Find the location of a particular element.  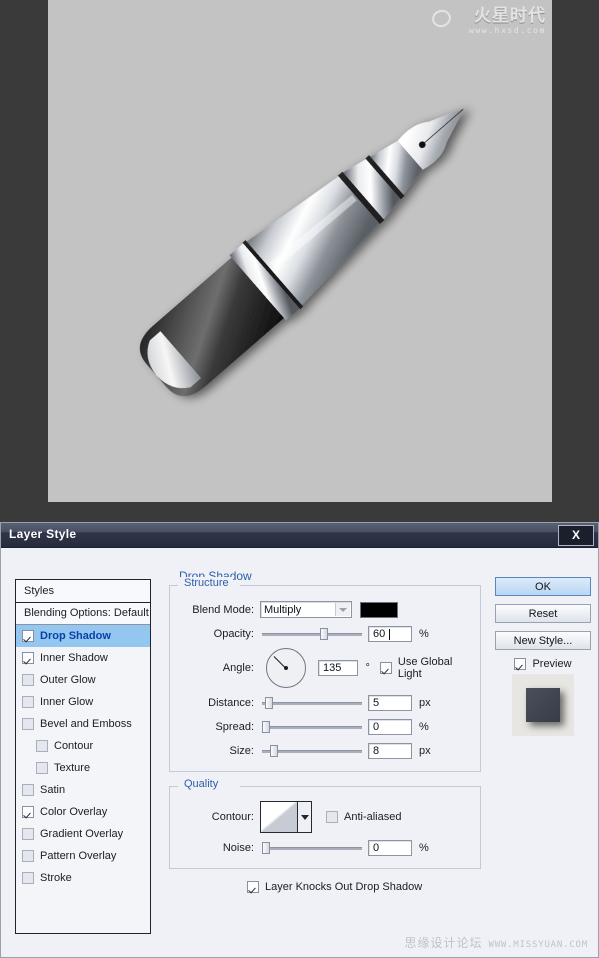

distance-label: Distance: is located at coordinates (231, 702).